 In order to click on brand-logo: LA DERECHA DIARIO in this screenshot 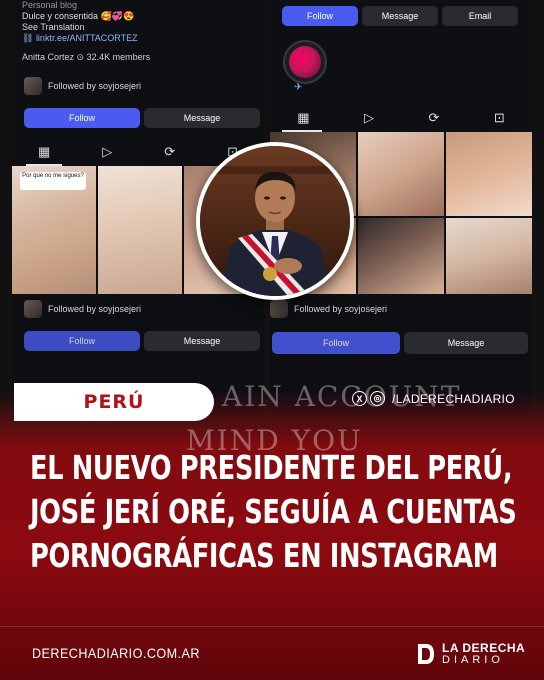, I will do `click(470, 654)`.